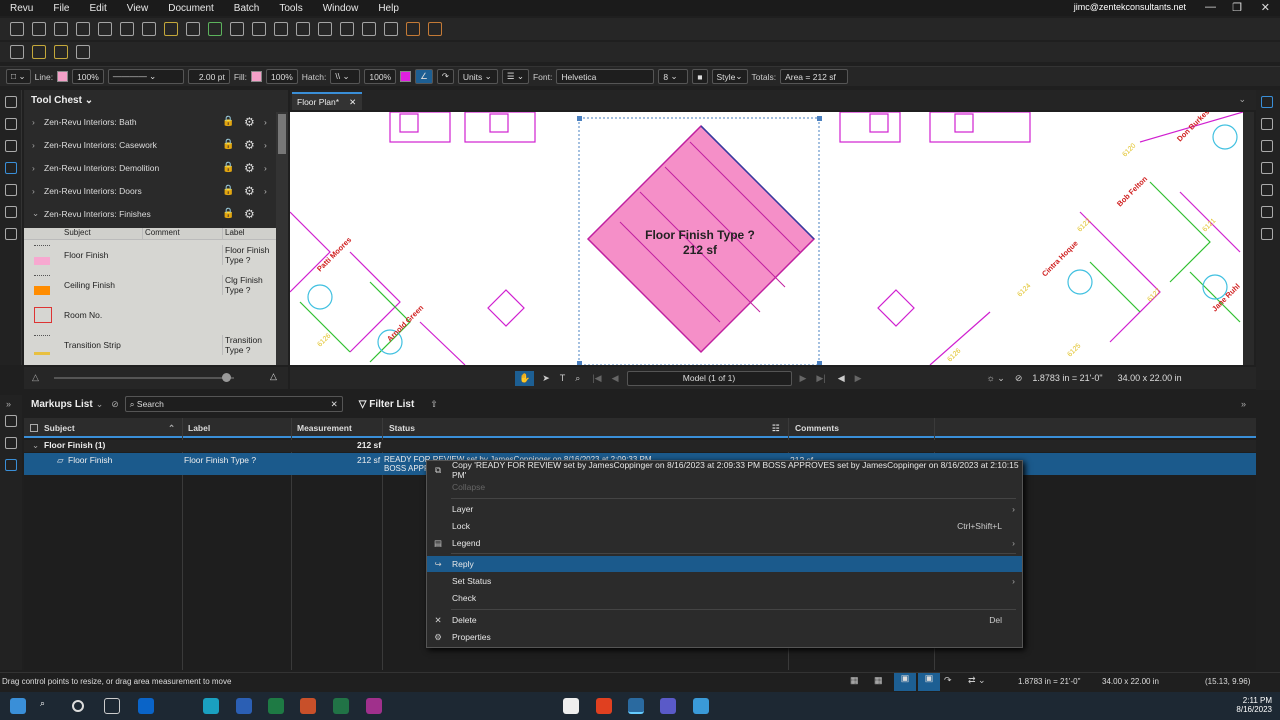  What do you see at coordinates (814, 76) in the screenshot?
I see `totals-dropdown: Area = 212 sf` at bounding box center [814, 76].